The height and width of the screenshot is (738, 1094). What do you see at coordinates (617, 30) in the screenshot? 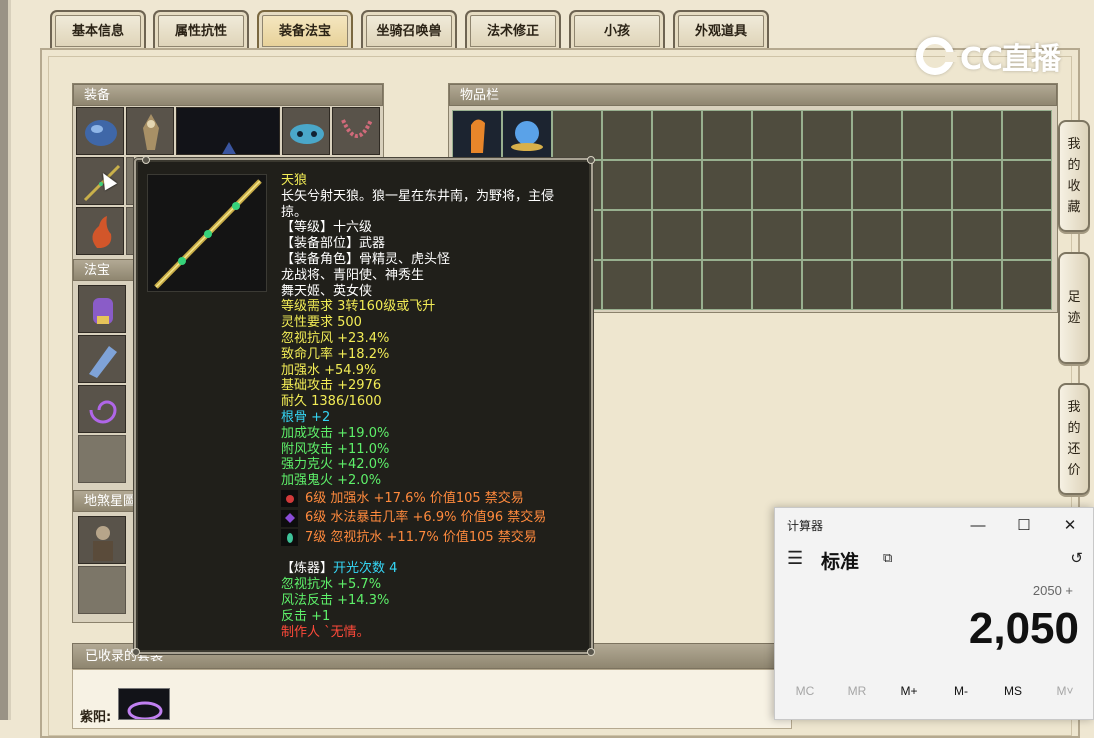
I see `tab-child: 小孩` at bounding box center [617, 30].